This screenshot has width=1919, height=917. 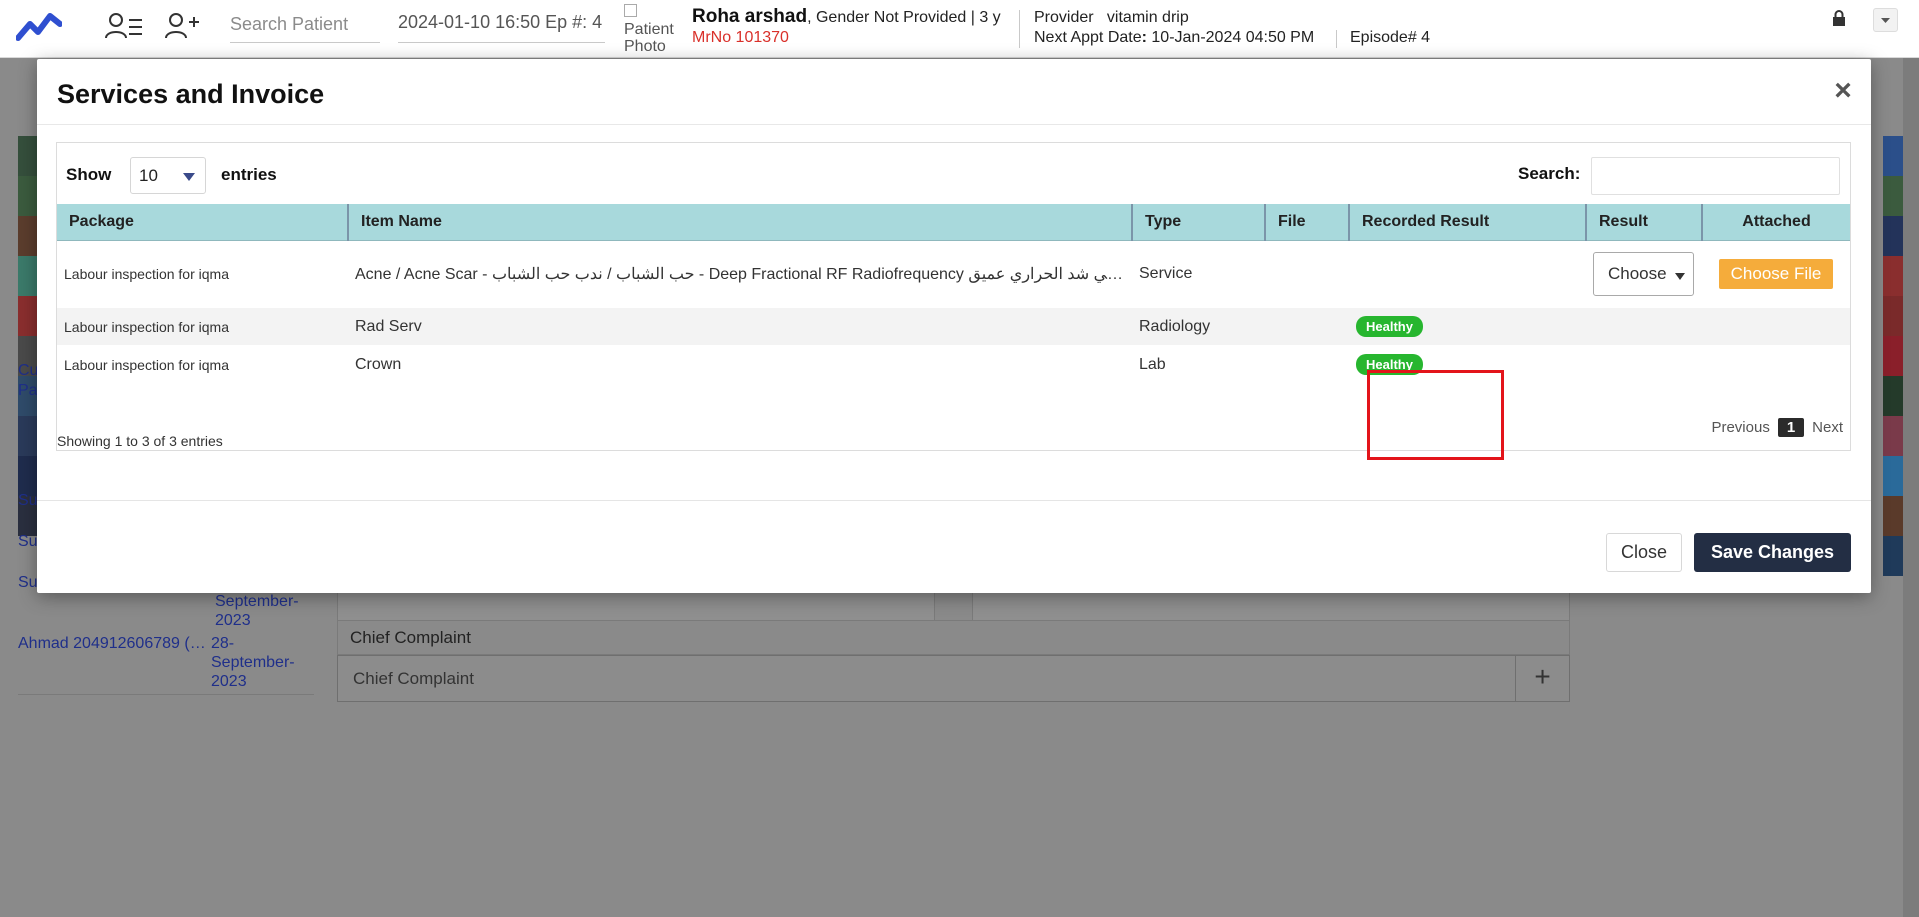 I want to click on patient-meta: , Gender Not Provided | 3 y, so click(x=904, y=17).